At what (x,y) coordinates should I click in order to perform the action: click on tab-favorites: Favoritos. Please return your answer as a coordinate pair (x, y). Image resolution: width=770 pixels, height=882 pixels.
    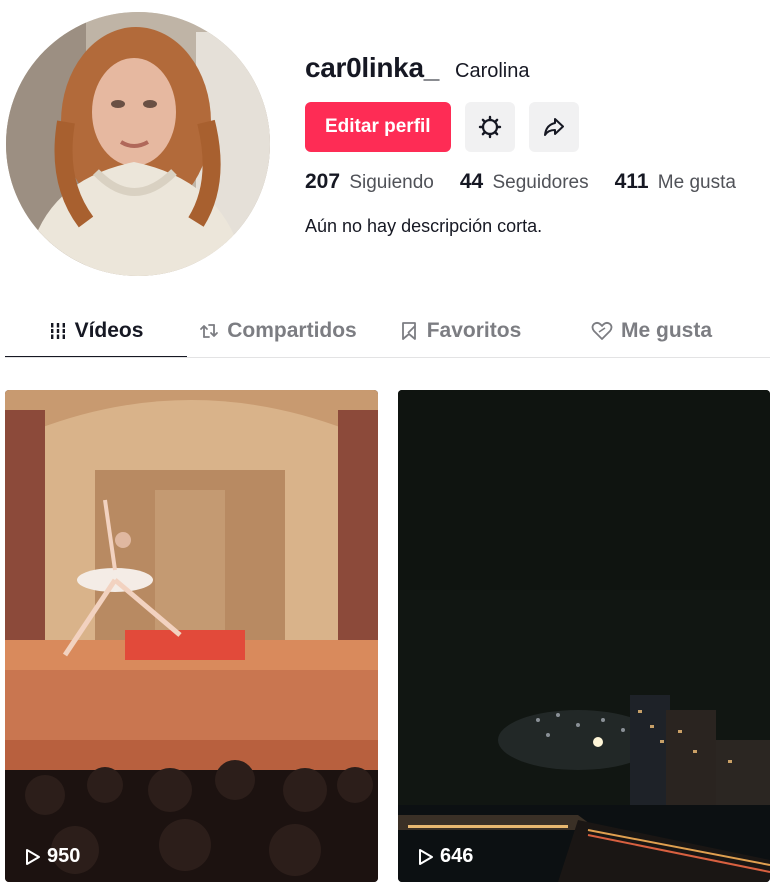
    Looking at the image, I should click on (460, 331).